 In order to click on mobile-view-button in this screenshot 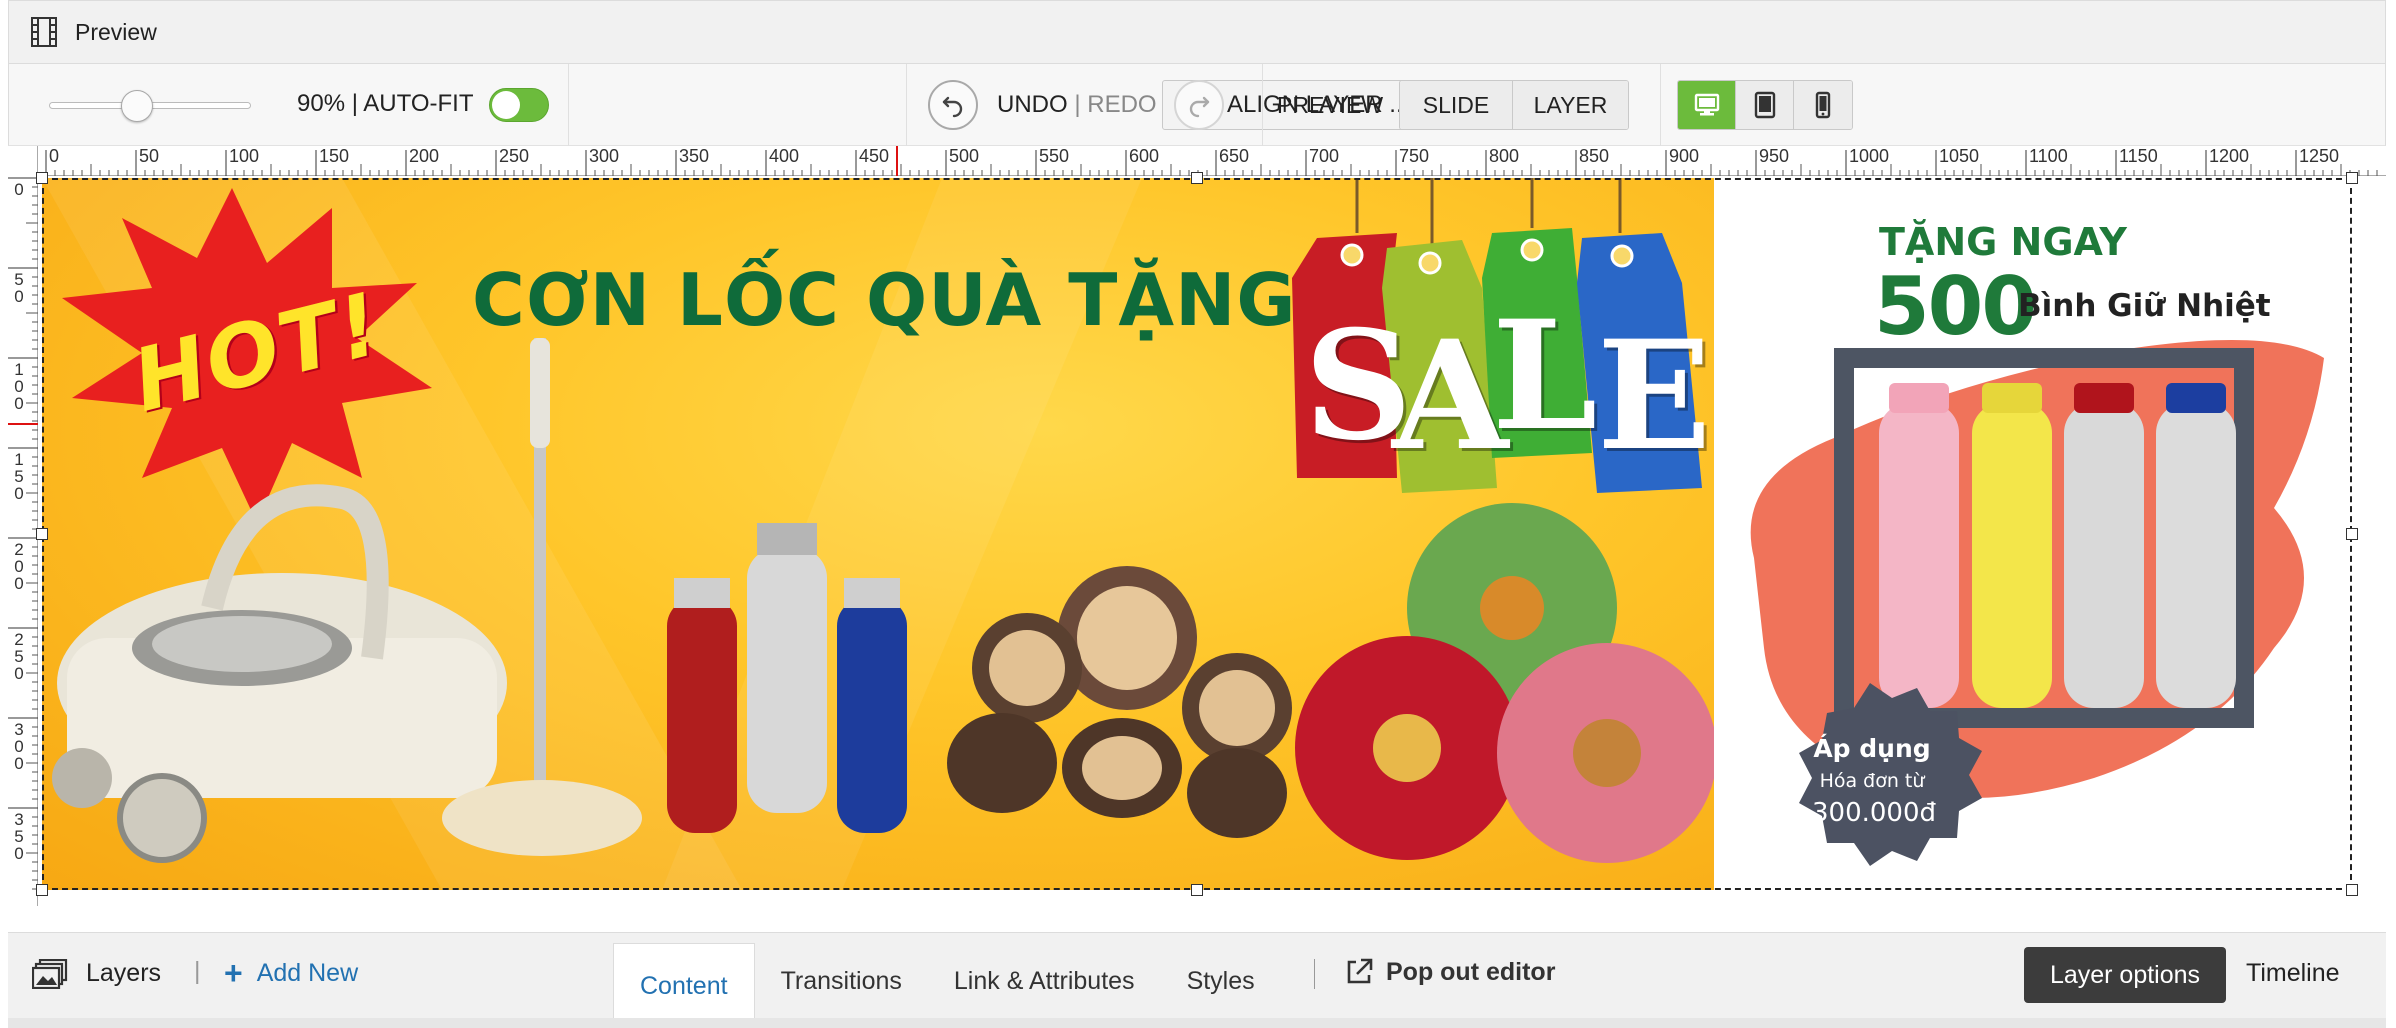, I will do `click(1823, 105)`.